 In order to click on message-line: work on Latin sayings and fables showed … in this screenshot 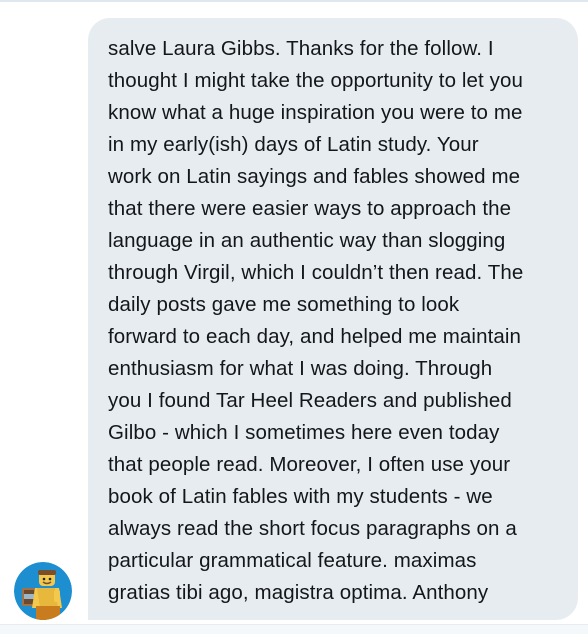, I will do `click(314, 176)`.